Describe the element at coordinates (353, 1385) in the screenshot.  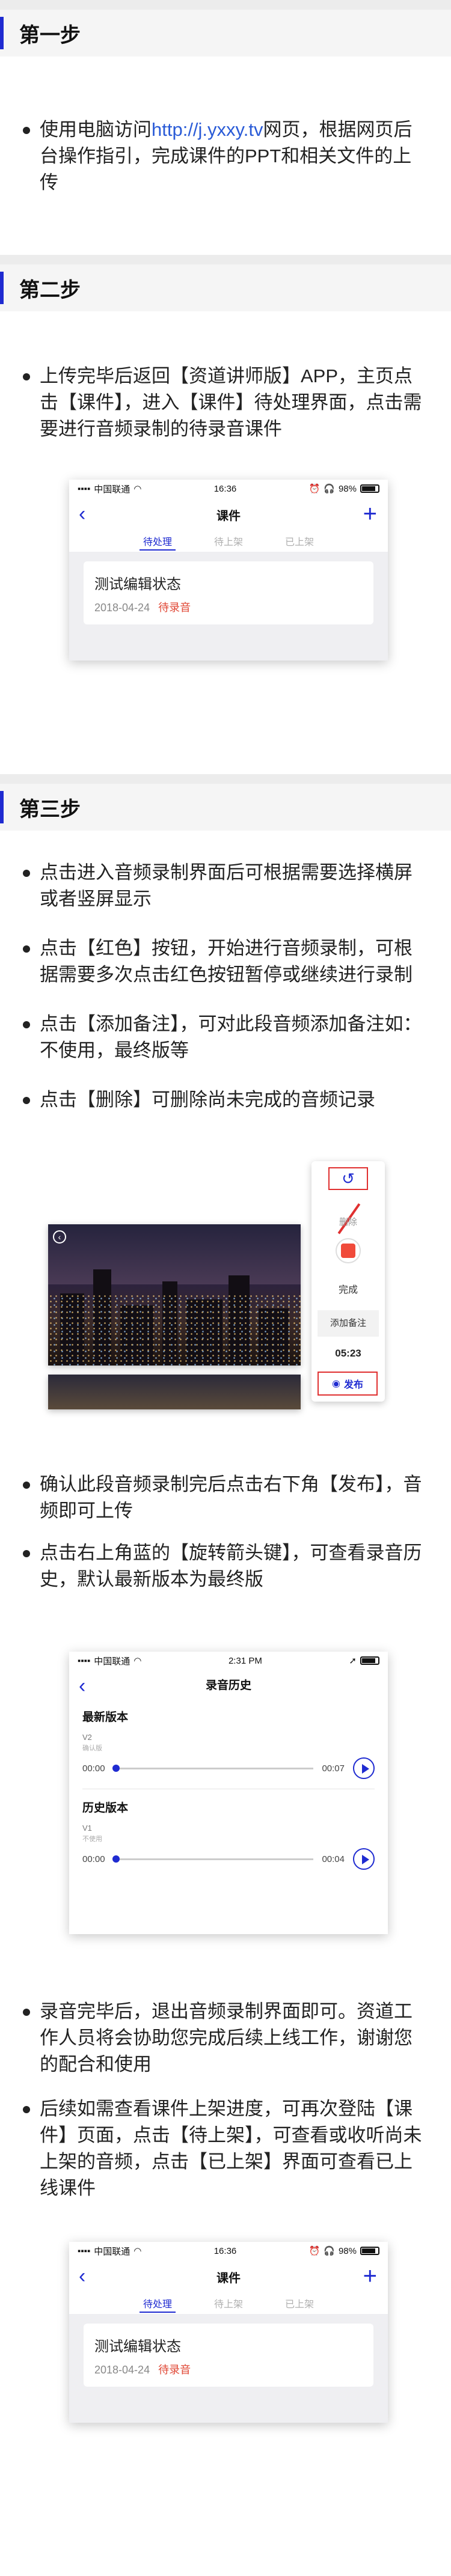
I see `publish-label: 发布` at that location.